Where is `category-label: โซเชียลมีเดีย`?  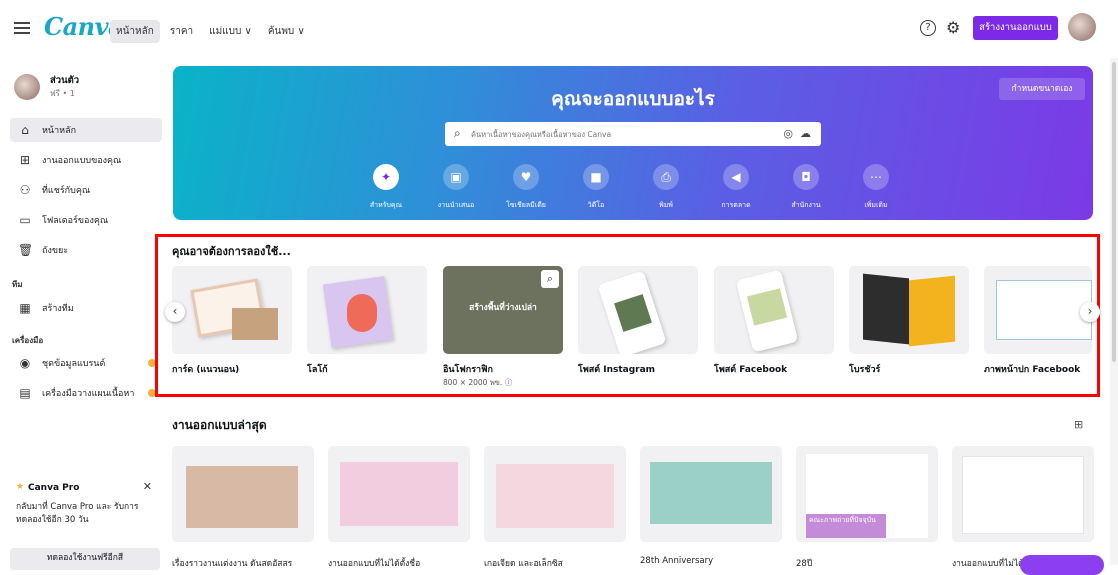
category-label: โซเชียลมีเดีย is located at coordinates (526, 205).